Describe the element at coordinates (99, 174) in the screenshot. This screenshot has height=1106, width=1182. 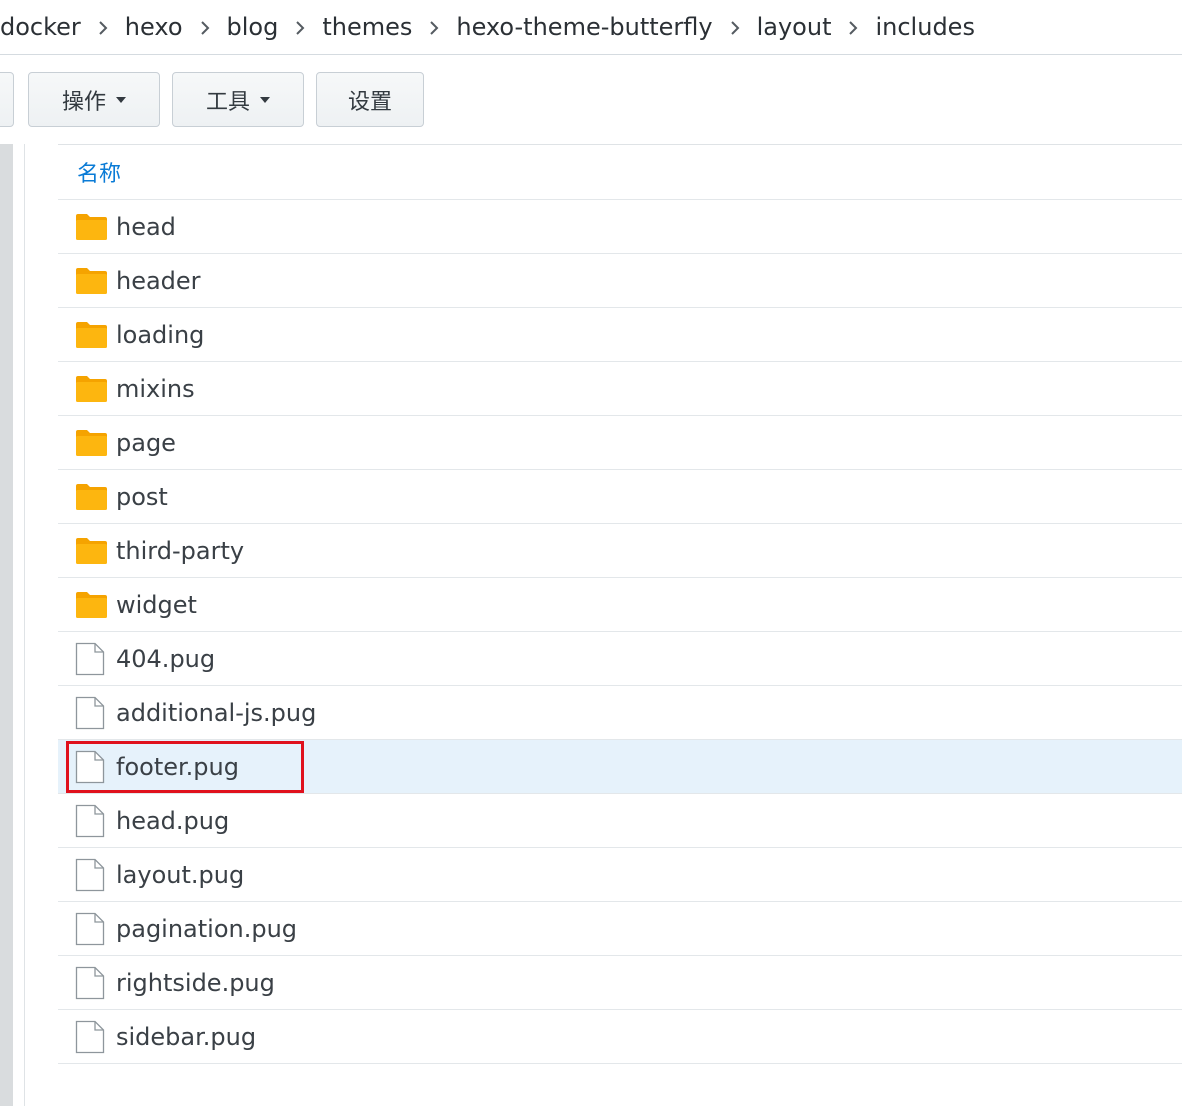
I see `column-header-name-label: 名称` at that location.